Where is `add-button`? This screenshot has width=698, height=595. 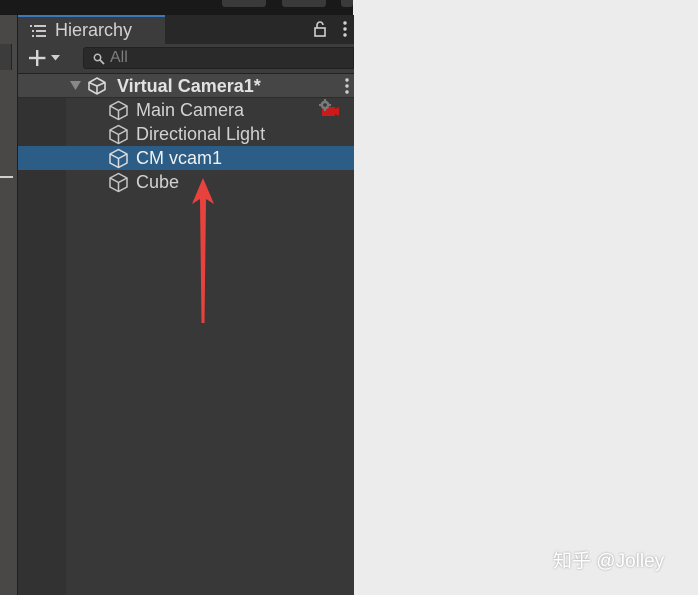
add-button is located at coordinates (47, 58).